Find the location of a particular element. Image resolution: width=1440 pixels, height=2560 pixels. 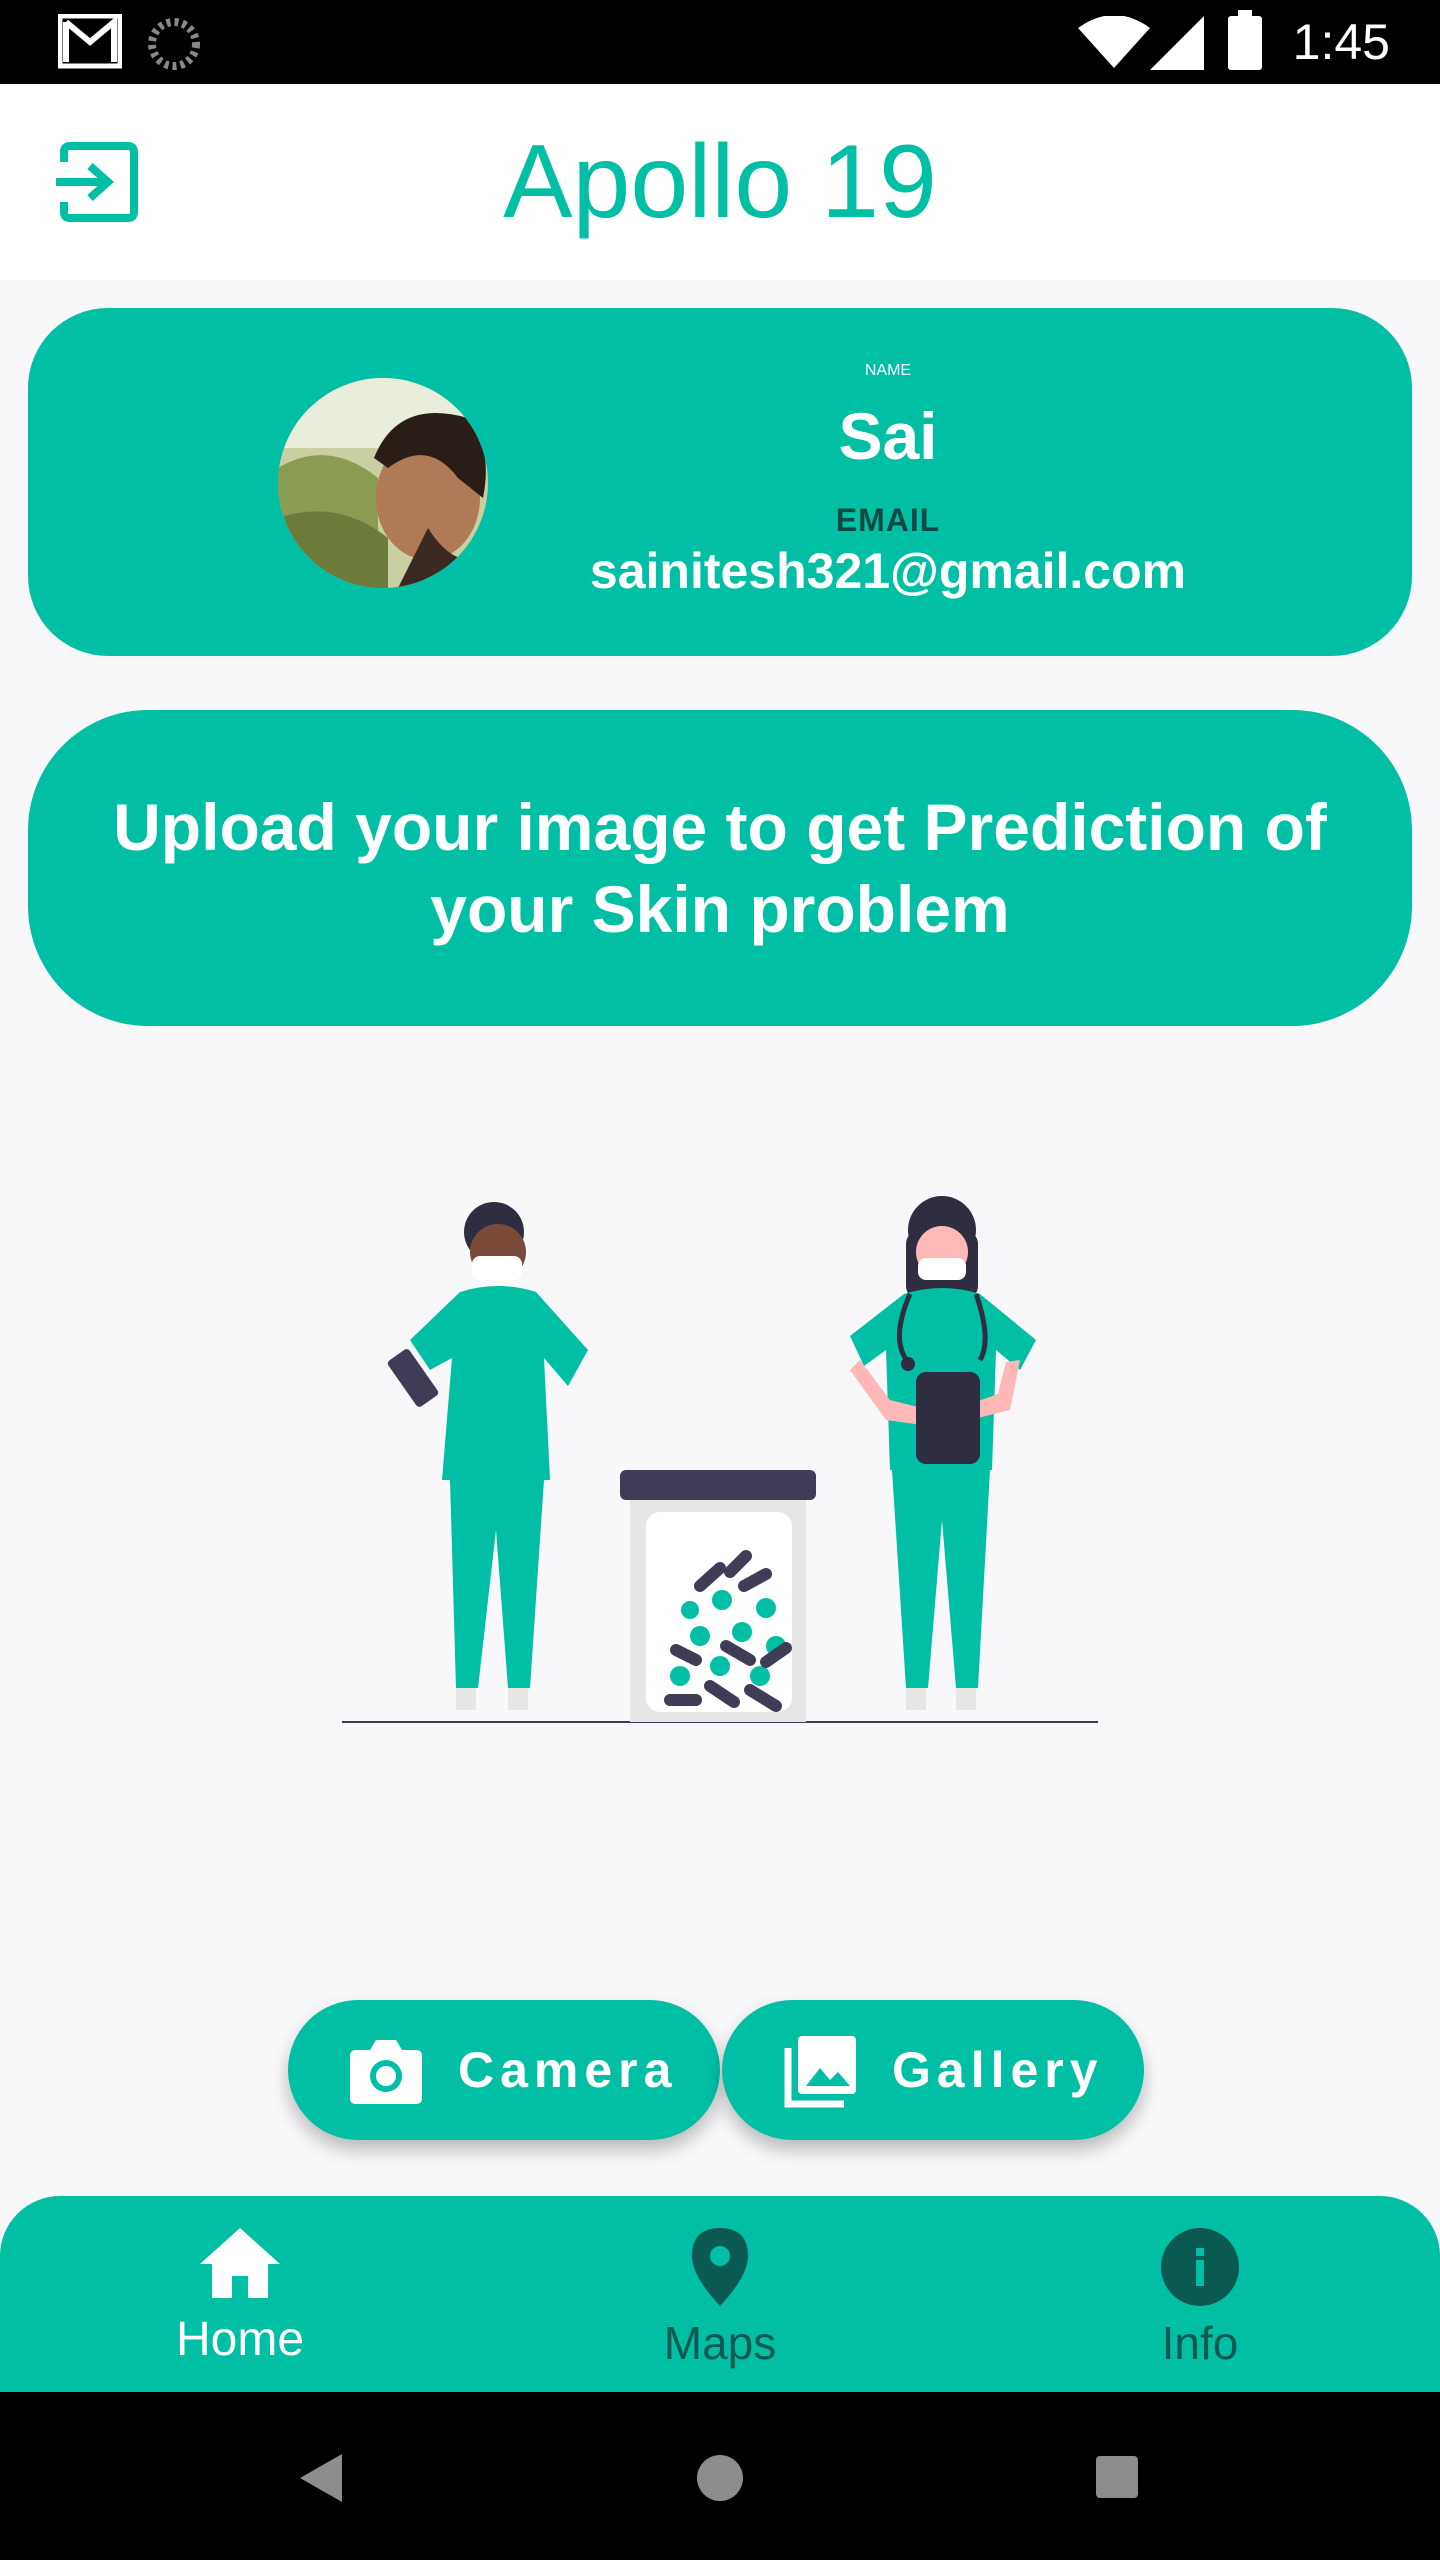

home-circle-icon is located at coordinates (720, 2478).